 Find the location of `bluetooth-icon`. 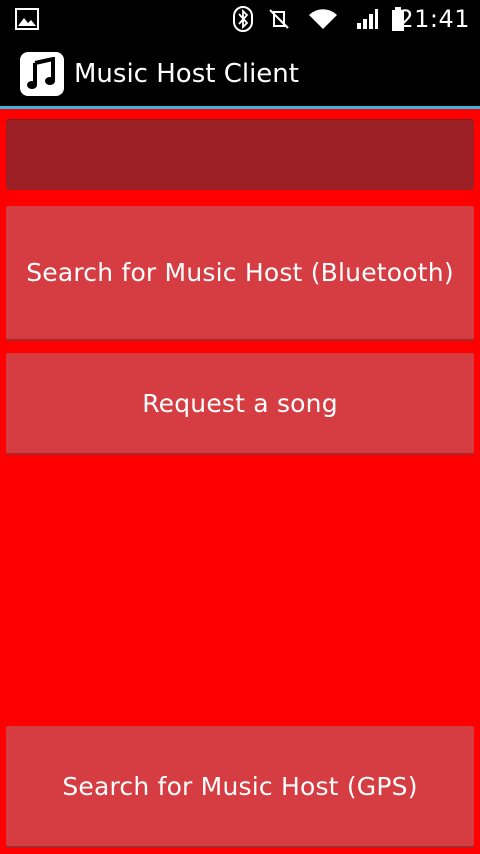

bluetooth-icon is located at coordinates (243, 19).